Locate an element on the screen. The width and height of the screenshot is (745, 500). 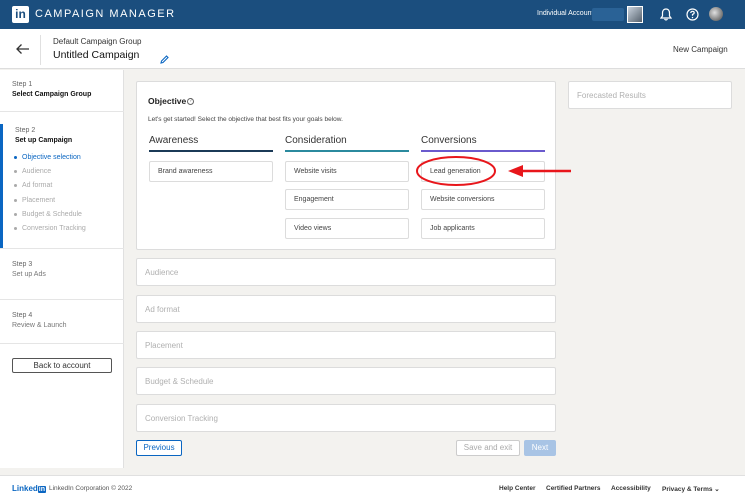
section-label: Ad format is located at coordinates (162, 309).